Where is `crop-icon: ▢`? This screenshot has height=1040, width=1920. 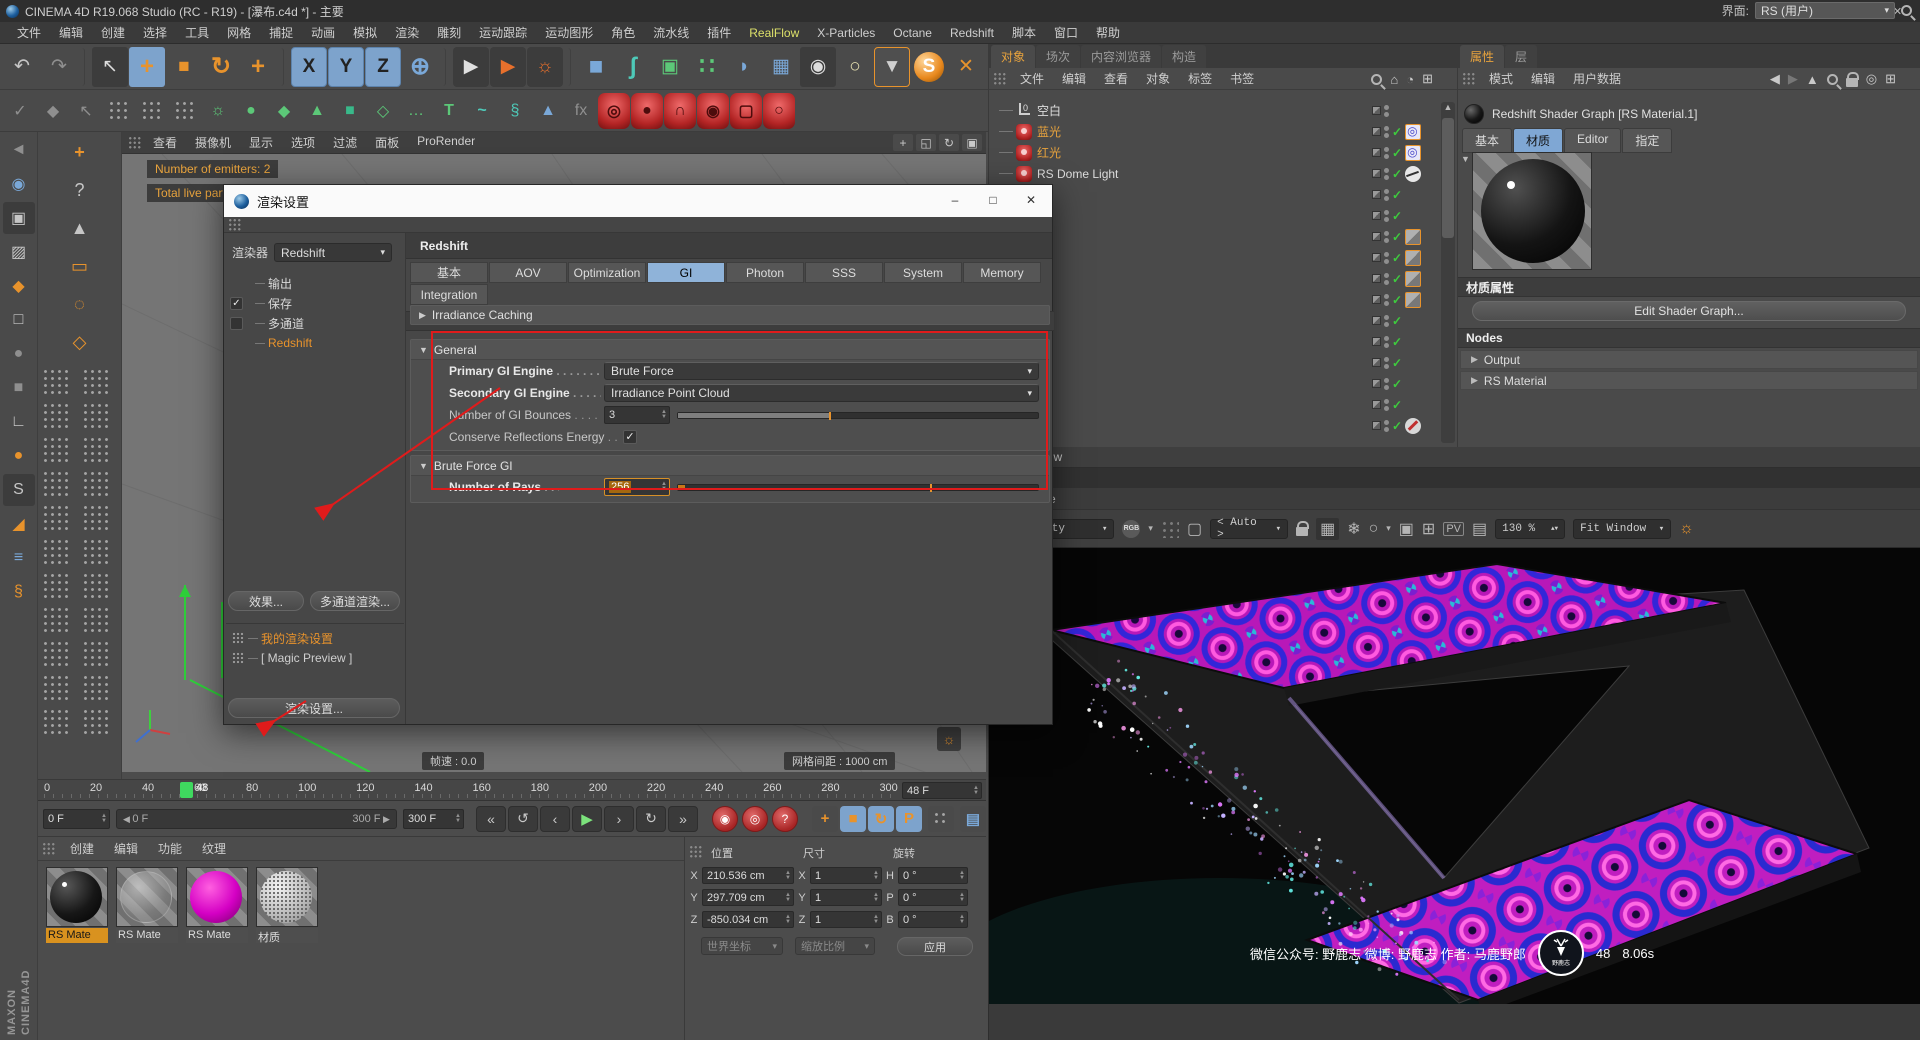
crop-icon: ▢ is located at coordinates (1194, 529).